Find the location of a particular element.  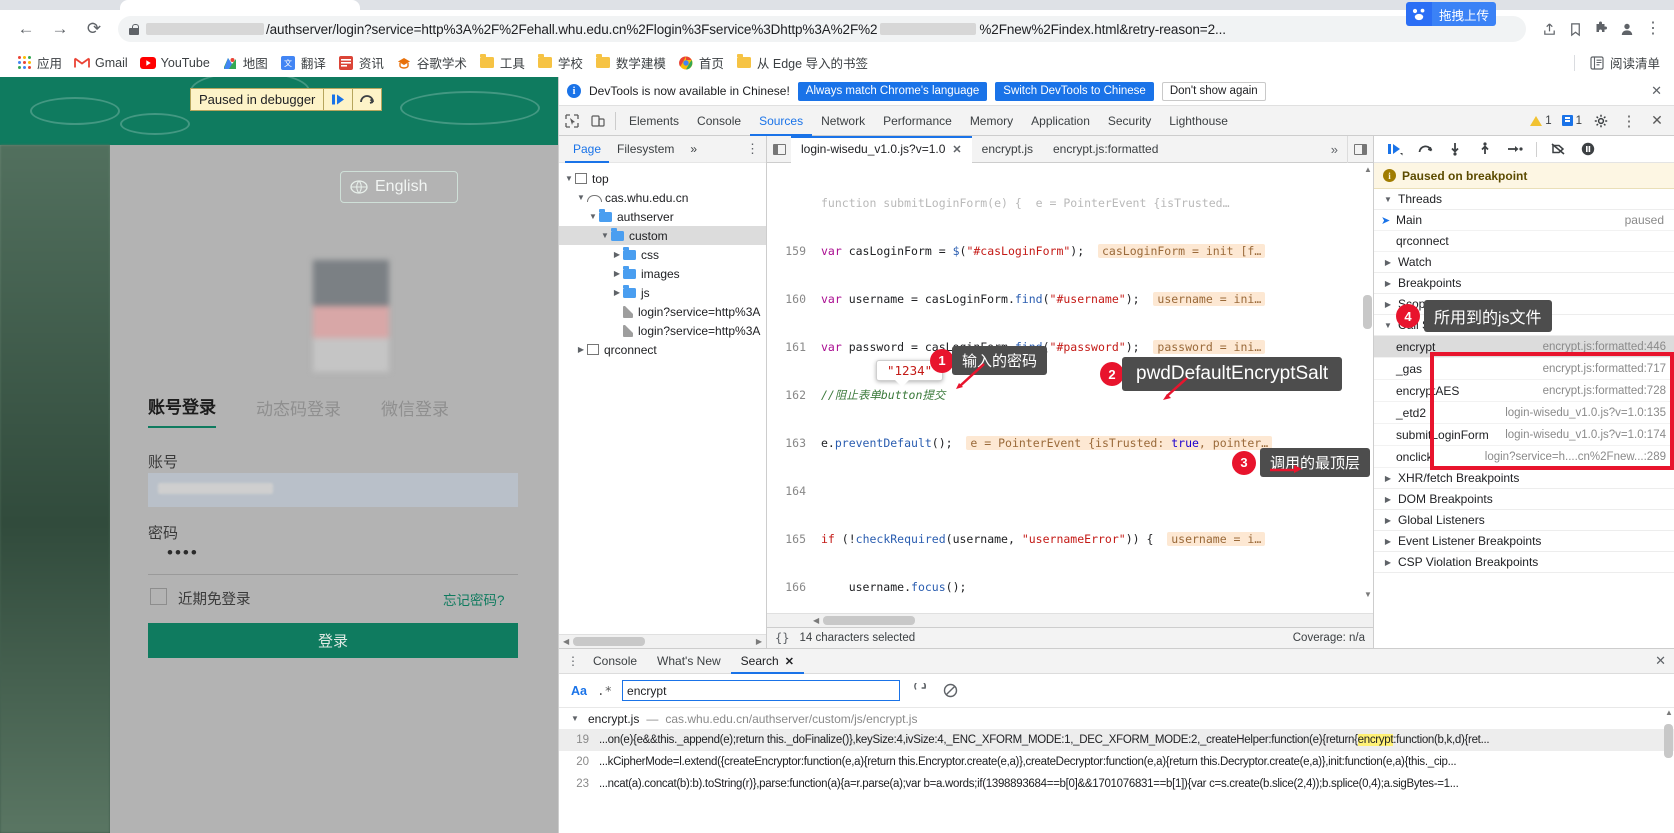

section-csp-violation-breakpoints: ▶ CSP Violation Breakpoints is located at coordinates (1524, 562).